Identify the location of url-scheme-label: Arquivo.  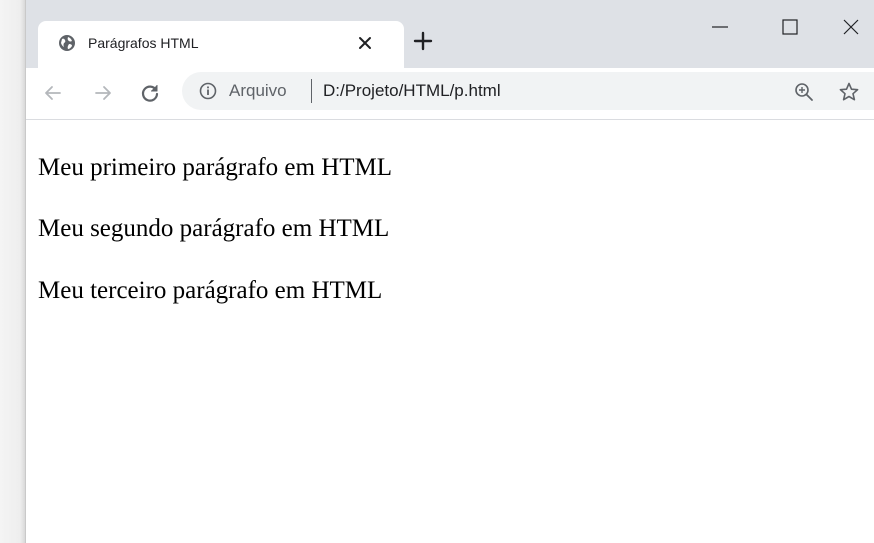
(258, 90).